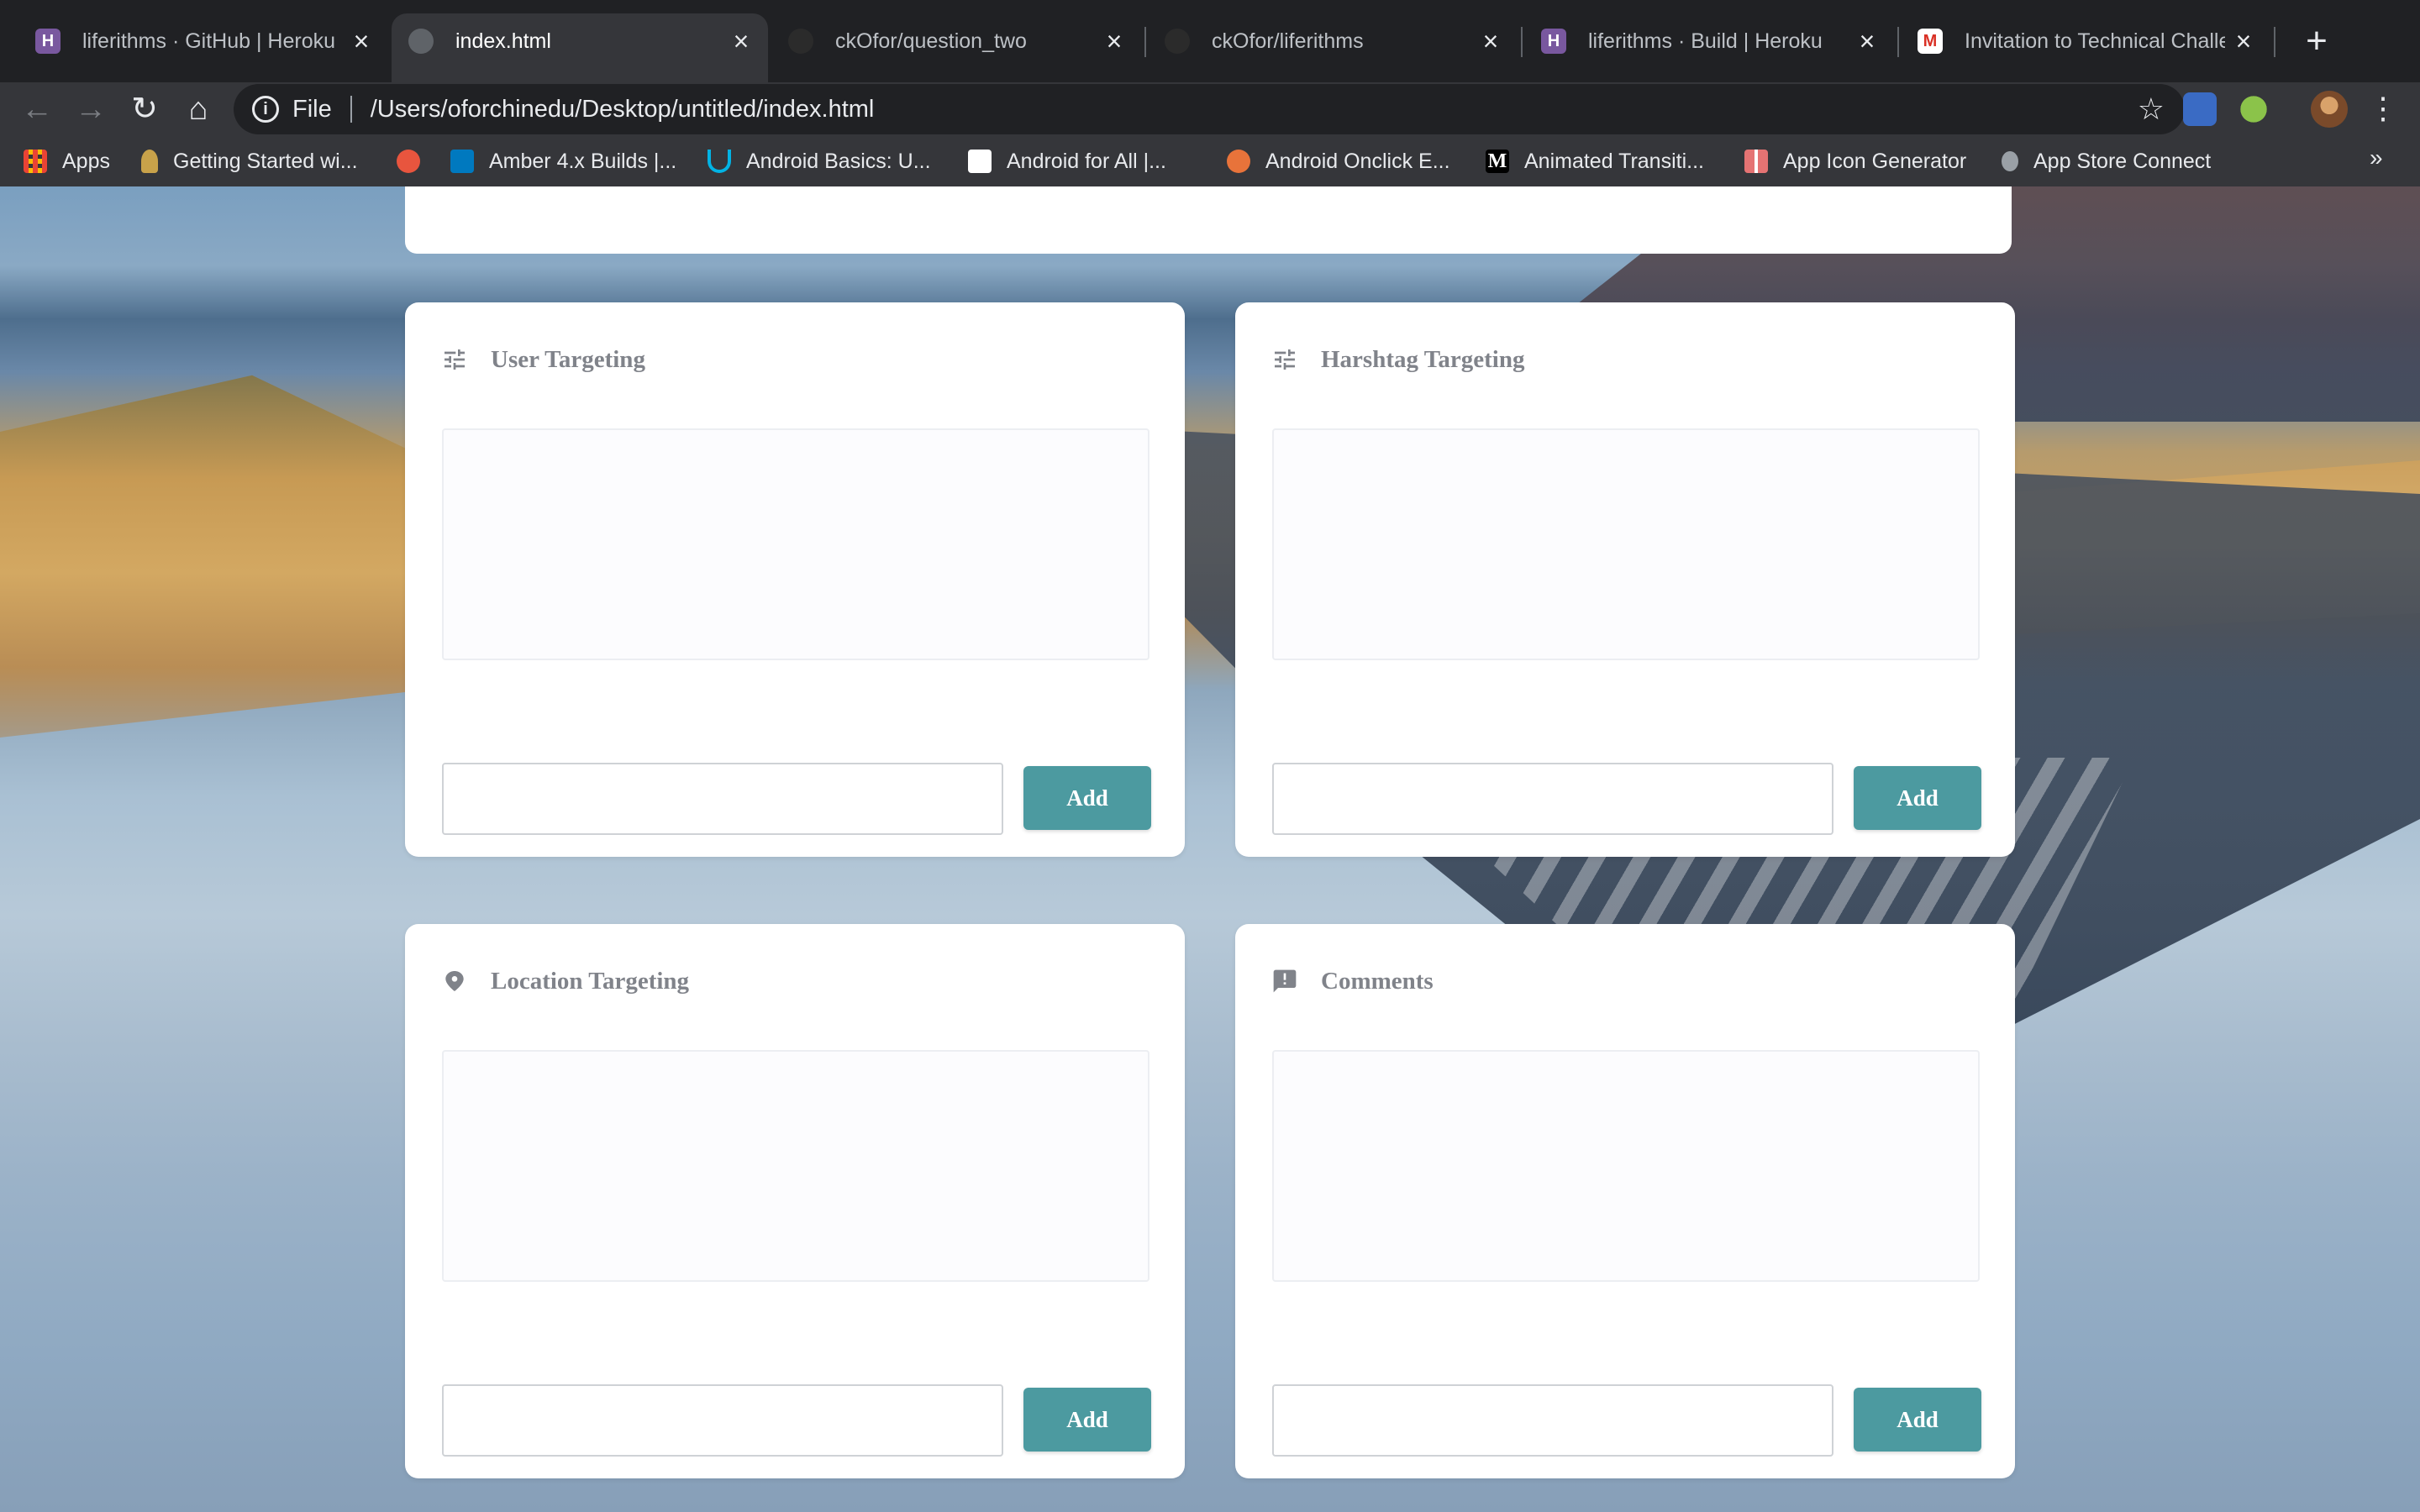  What do you see at coordinates (1208, 220) in the screenshot?
I see `top-card-partial` at bounding box center [1208, 220].